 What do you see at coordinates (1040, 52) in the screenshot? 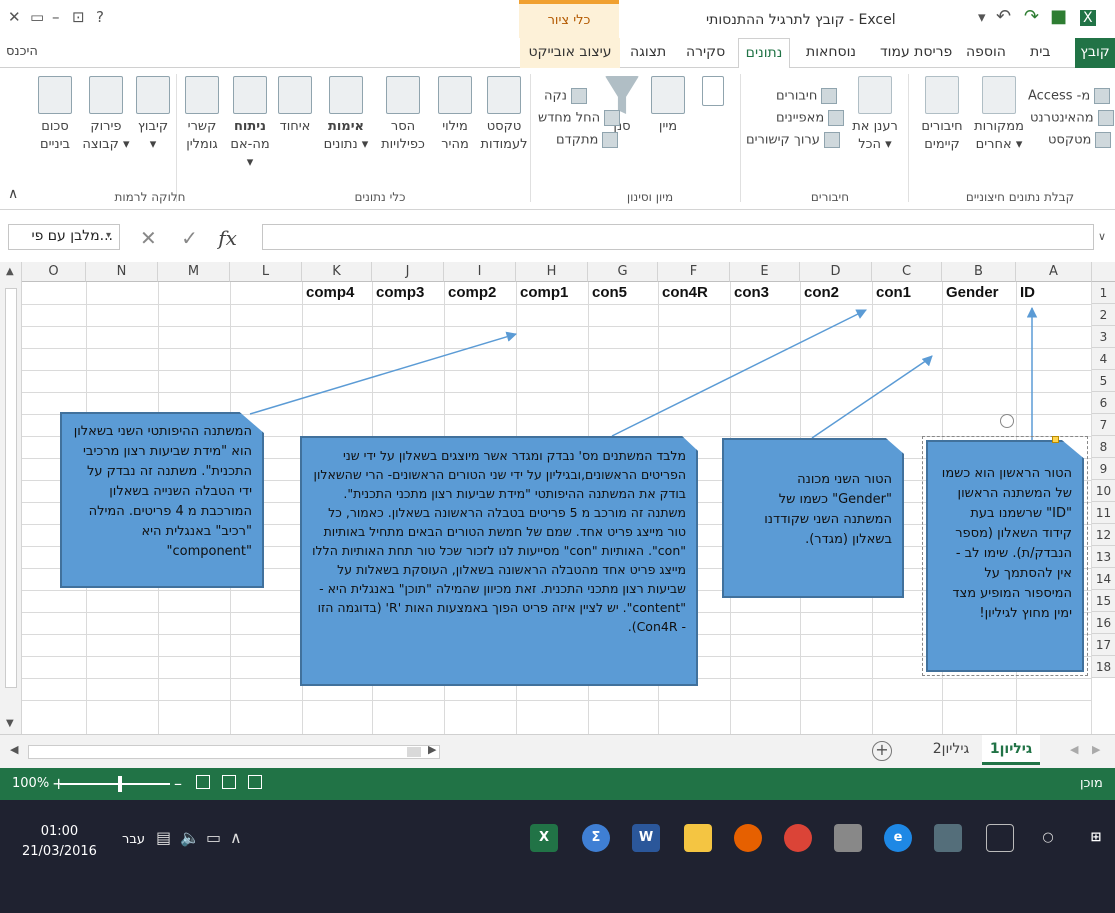
I see `tab-home: בית` at bounding box center [1040, 52].